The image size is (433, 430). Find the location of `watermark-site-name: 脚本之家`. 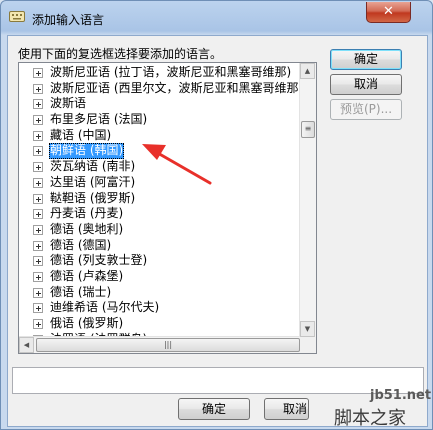

watermark-site-name: 脚本之家 is located at coordinates (370, 418).